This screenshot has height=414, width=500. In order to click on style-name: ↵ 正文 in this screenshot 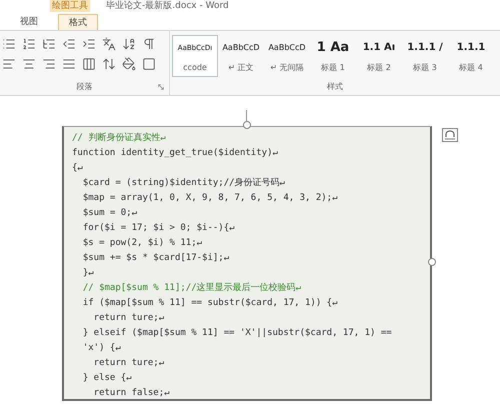, I will do `click(241, 68)`.